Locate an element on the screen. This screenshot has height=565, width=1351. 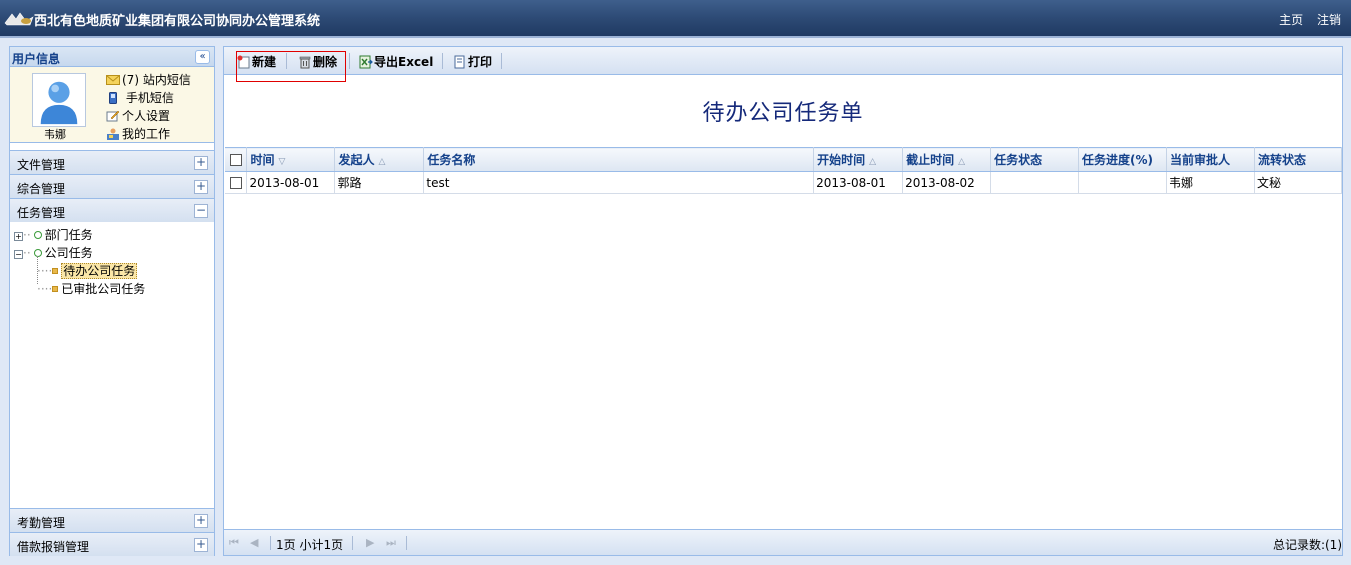
tree-item-dept-tasks: +·· 部门任务 is located at coordinates (53, 234).